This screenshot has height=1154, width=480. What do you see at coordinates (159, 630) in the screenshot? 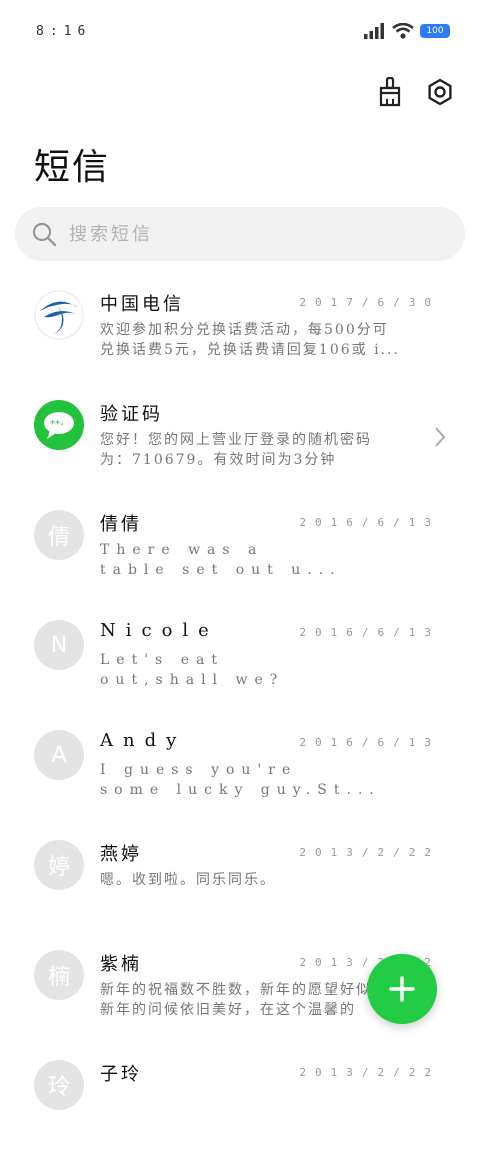
I see `thread-name: Nicole` at bounding box center [159, 630].